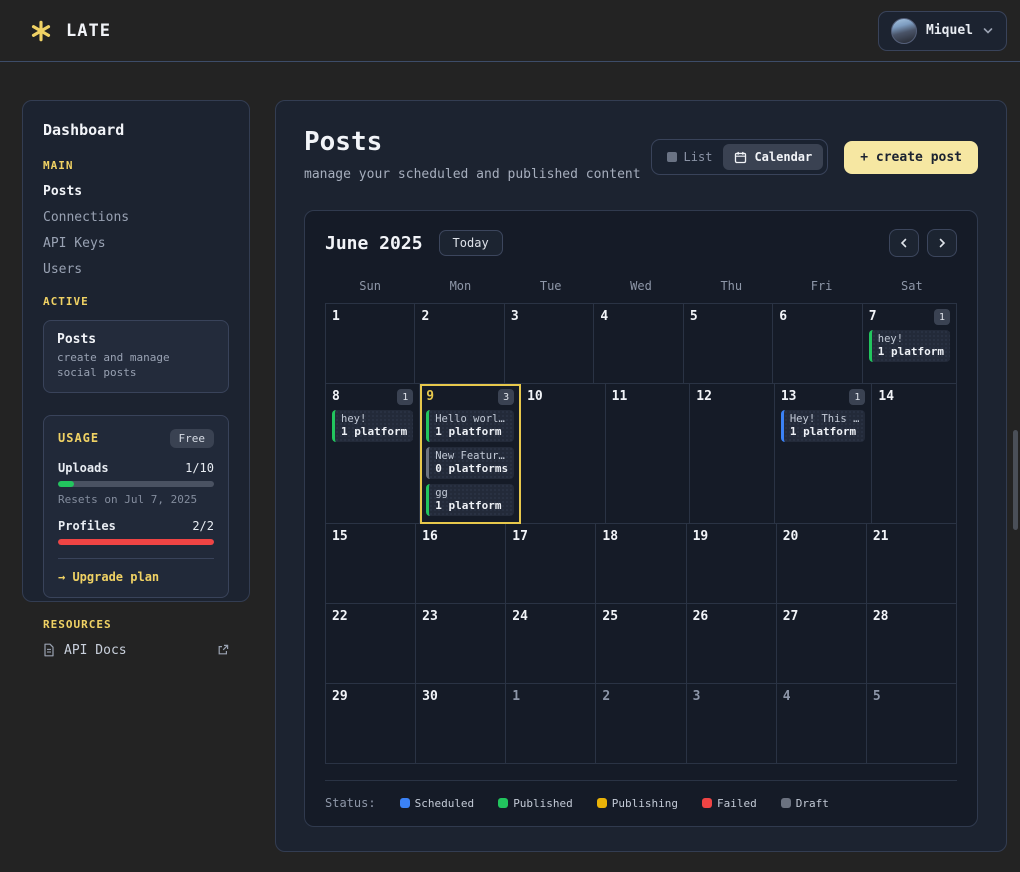 This screenshot has width=1020, height=872. I want to click on today-button: Today, so click(470, 243).